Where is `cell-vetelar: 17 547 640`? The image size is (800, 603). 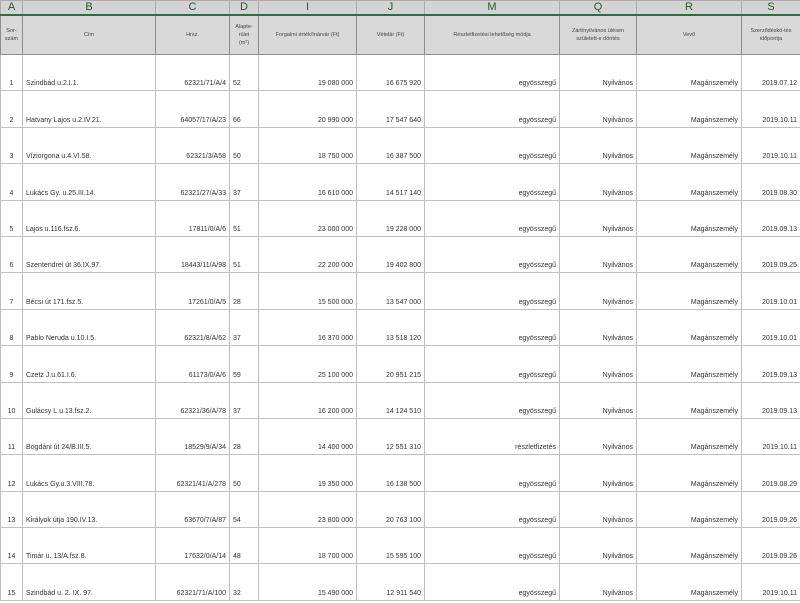
cell-vetelar: 17 547 640 is located at coordinates (390, 109).